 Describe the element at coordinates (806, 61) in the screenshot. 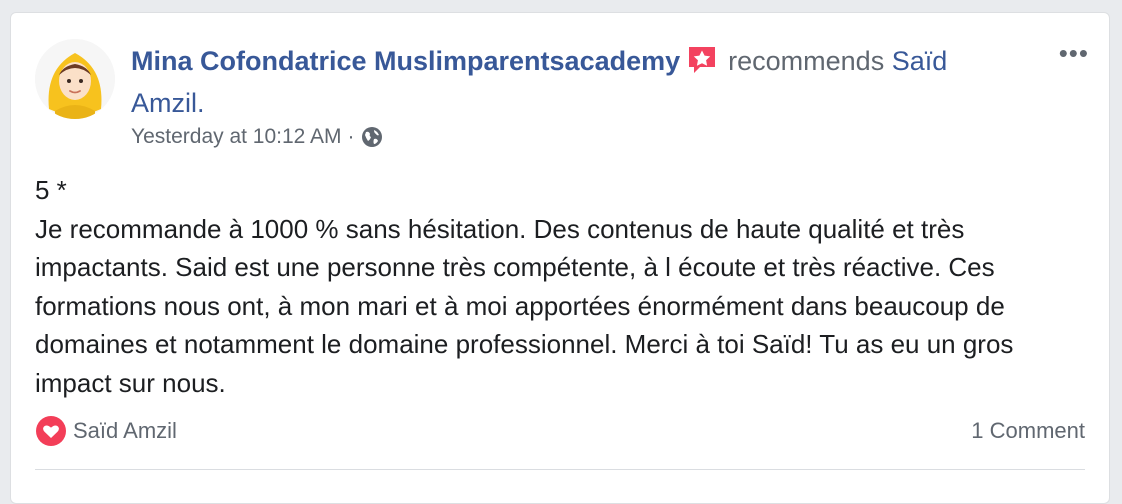

I see `recommends-verb: recommends` at that location.